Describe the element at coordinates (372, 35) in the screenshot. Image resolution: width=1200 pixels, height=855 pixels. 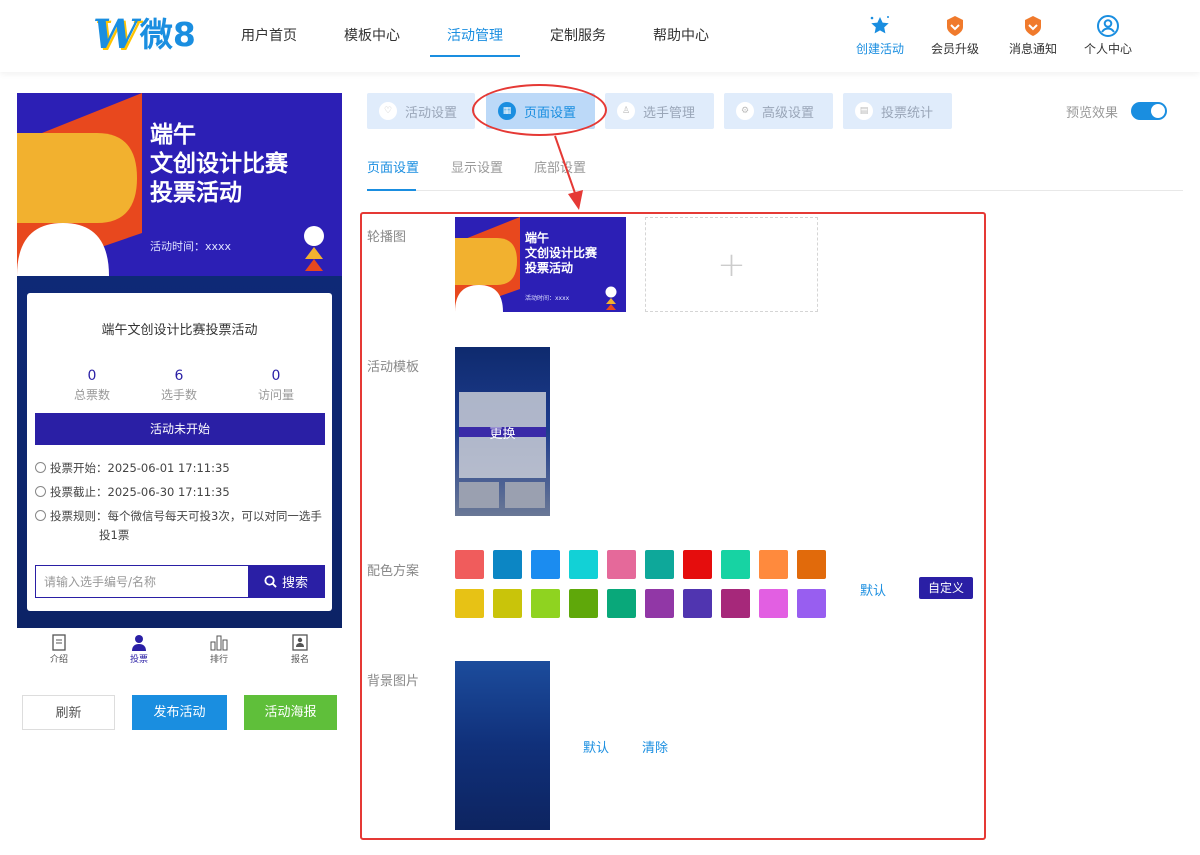
I see `nav-templates: 模板中心` at that location.